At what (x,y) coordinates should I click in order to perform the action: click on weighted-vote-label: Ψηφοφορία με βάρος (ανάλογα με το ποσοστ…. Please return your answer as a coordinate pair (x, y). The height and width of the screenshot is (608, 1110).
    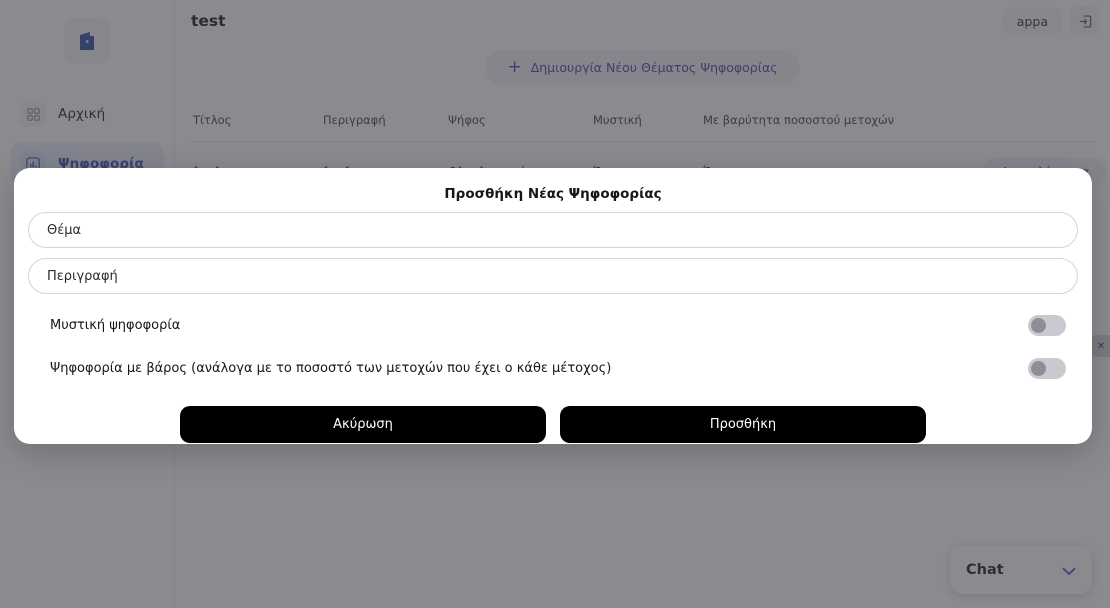
    Looking at the image, I should click on (331, 368).